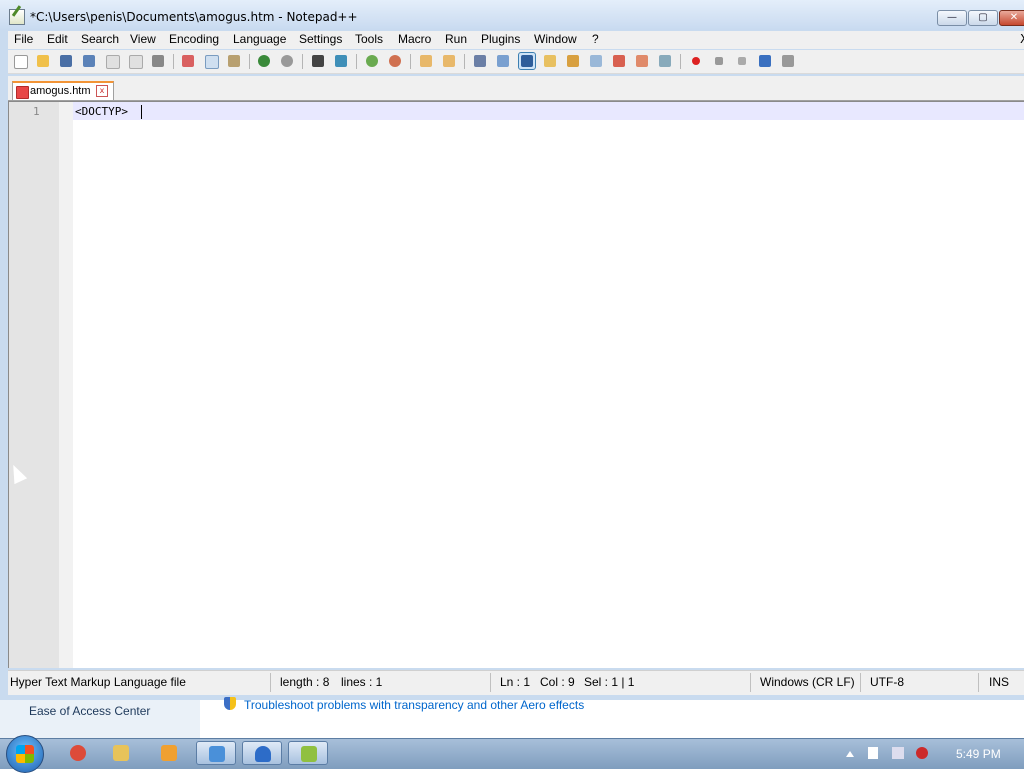 This screenshot has width=1024, height=773. Describe the element at coordinates (456, 39) in the screenshot. I see `menu-run: Run` at that location.